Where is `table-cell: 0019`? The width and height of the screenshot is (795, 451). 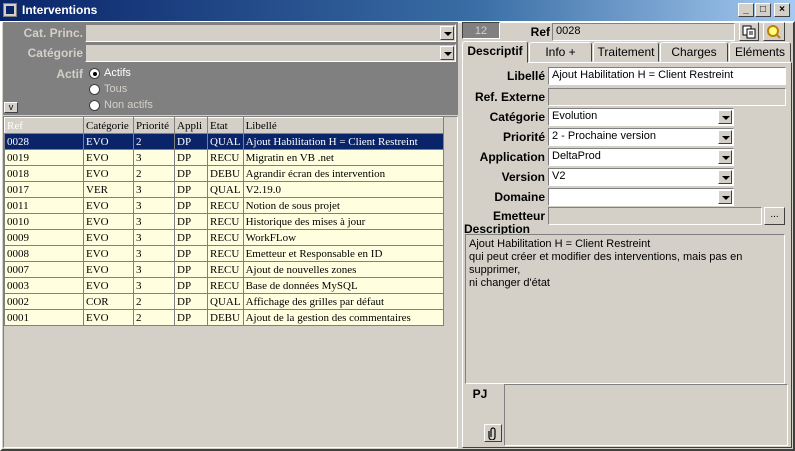 table-cell: 0019 is located at coordinates (44, 157).